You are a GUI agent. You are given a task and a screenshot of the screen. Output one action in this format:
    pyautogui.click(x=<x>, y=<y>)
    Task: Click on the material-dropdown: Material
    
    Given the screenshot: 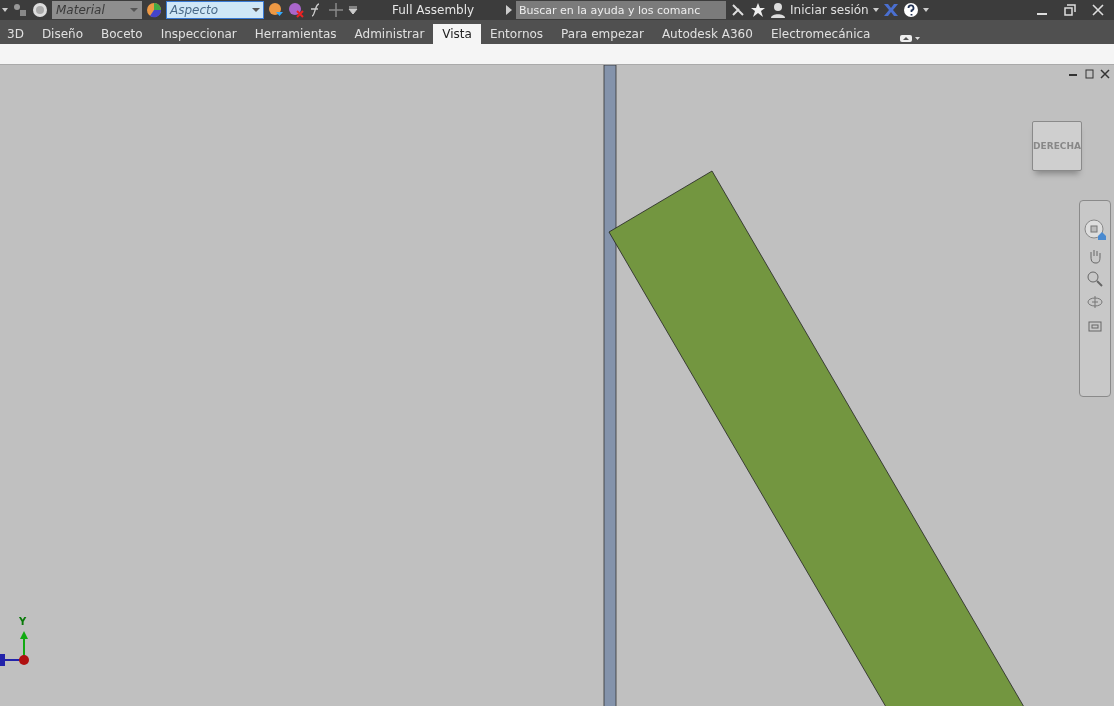 What is the action you would take?
    pyautogui.click(x=97, y=10)
    